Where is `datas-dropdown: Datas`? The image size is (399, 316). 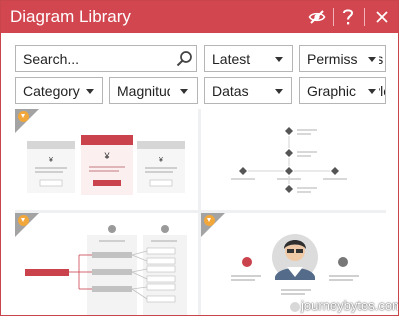
datas-dropdown: Datas is located at coordinates (248, 90).